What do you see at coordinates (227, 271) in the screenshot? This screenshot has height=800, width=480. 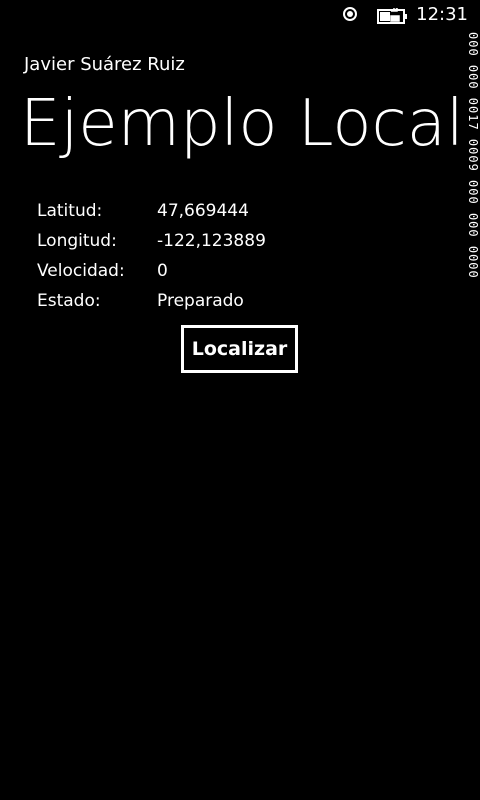 I see `speed-row: Velocidad: 0` at bounding box center [227, 271].